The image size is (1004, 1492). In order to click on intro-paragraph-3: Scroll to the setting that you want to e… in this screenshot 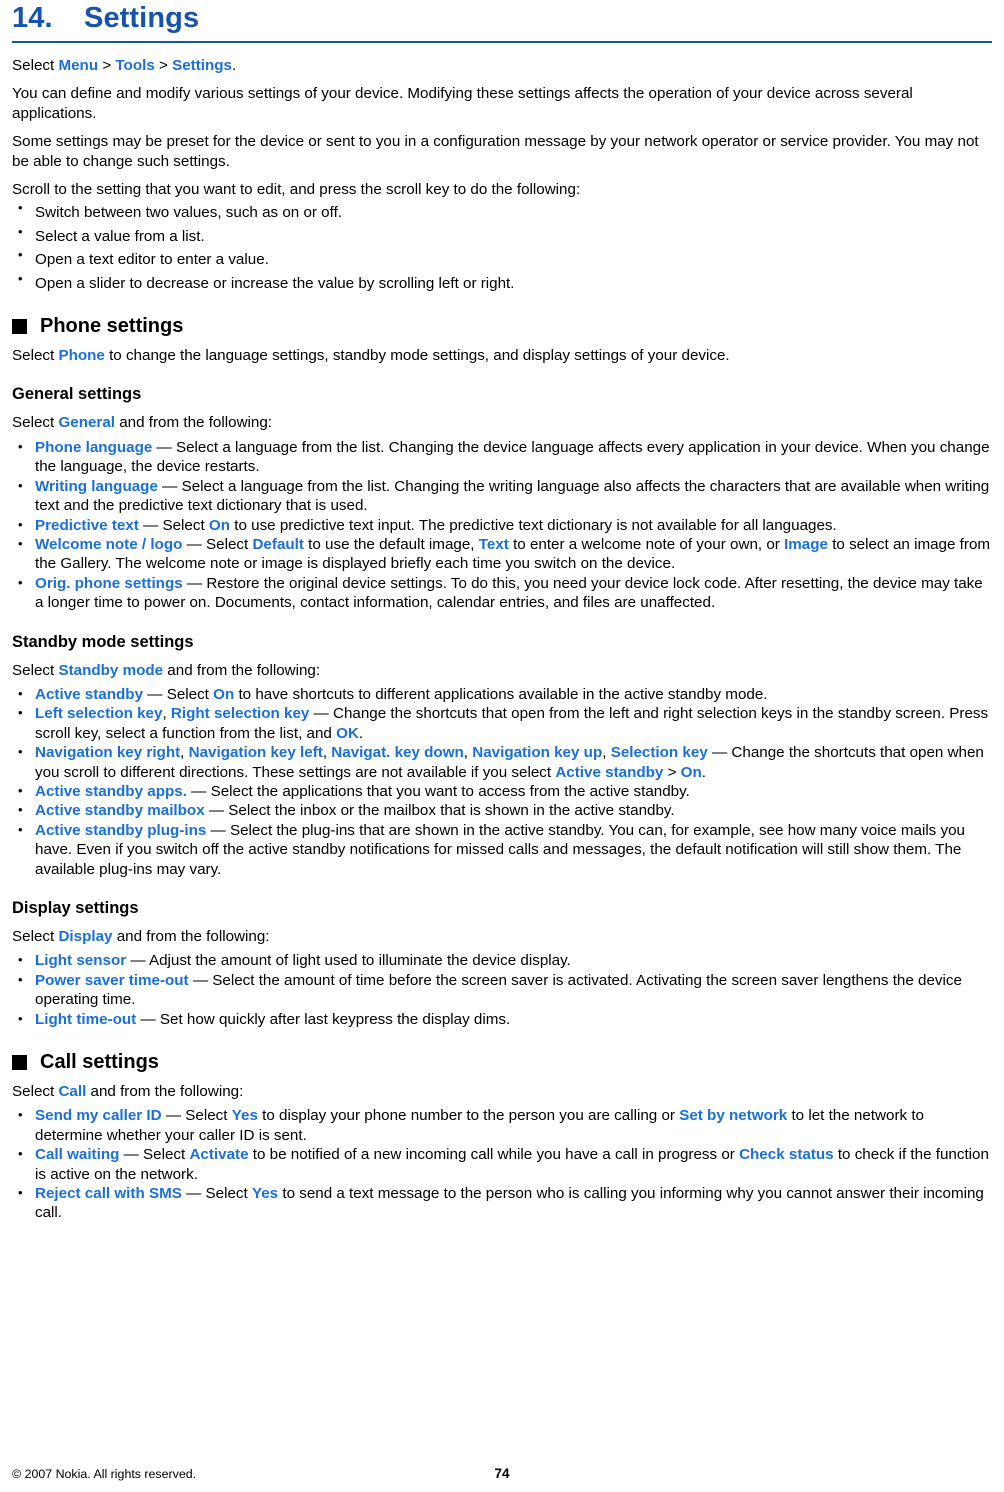, I will do `click(296, 190)`.